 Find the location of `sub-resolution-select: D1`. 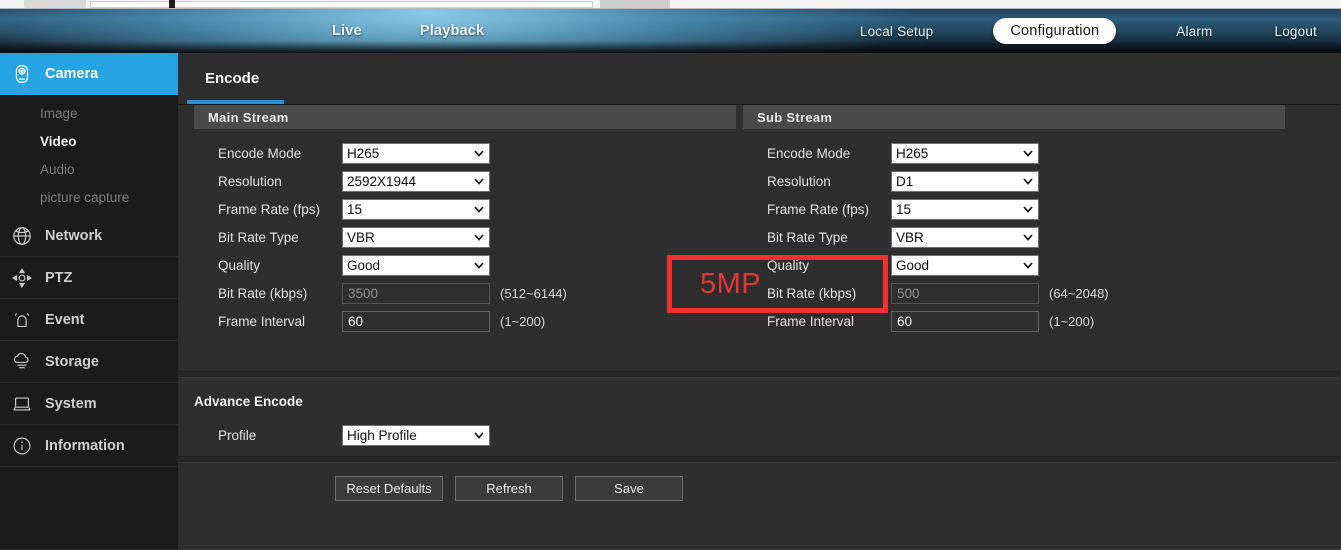

sub-resolution-select: D1 is located at coordinates (965, 181).